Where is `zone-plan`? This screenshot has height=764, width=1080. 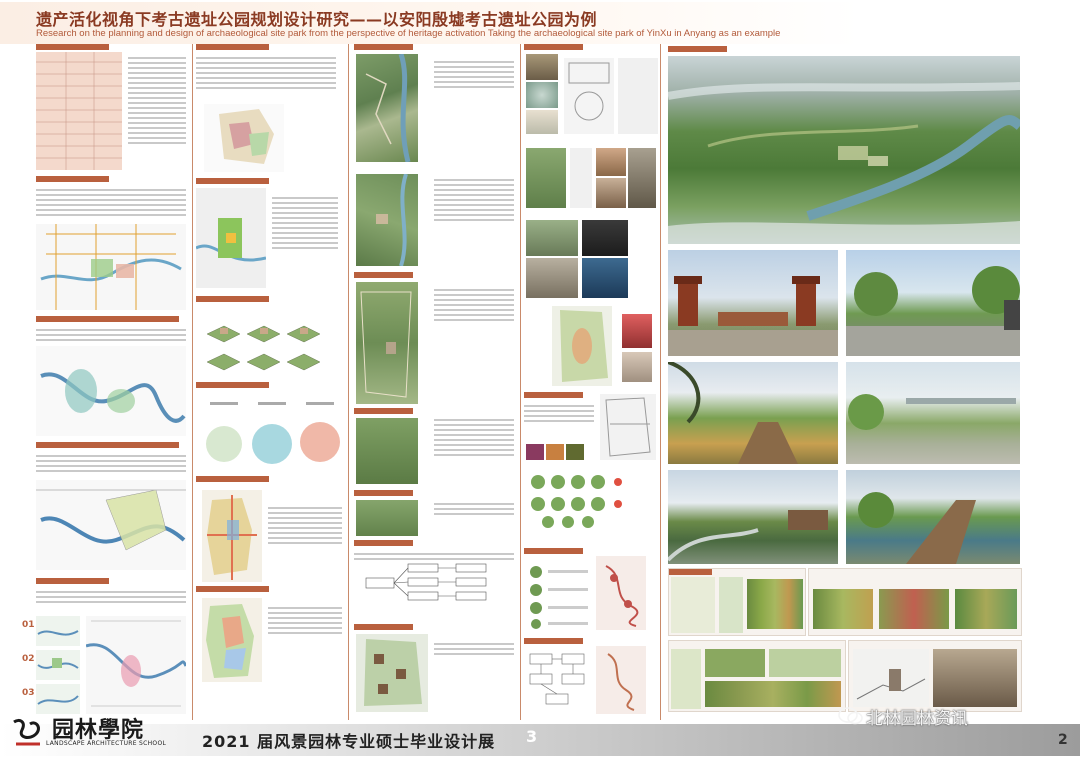
zone-plan is located at coordinates (628, 427).